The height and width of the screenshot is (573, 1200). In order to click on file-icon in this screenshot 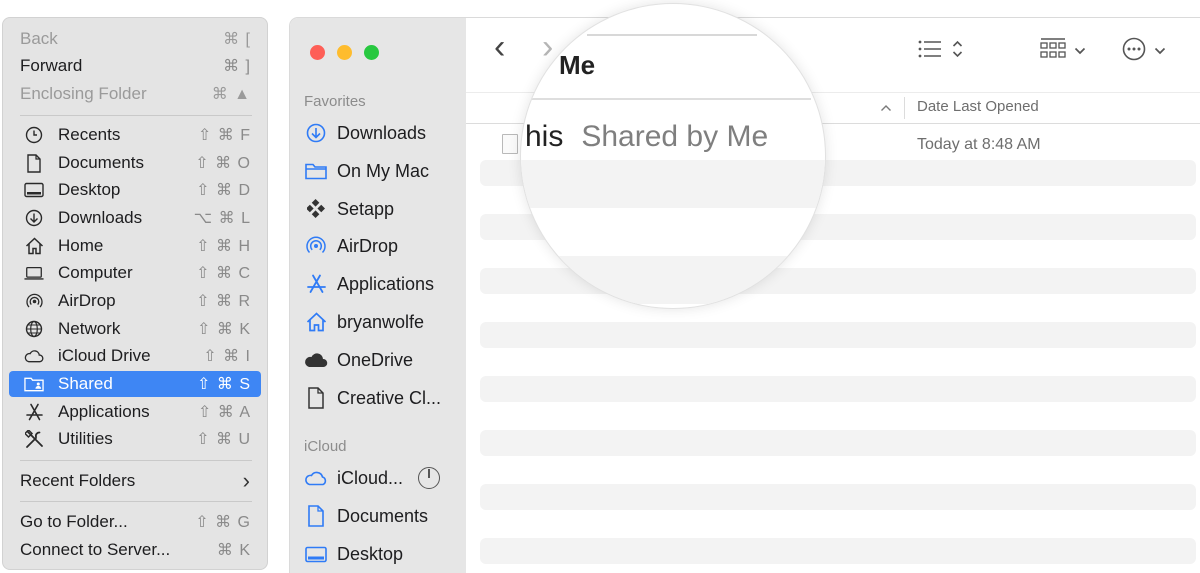, I will do `click(510, 144)`.